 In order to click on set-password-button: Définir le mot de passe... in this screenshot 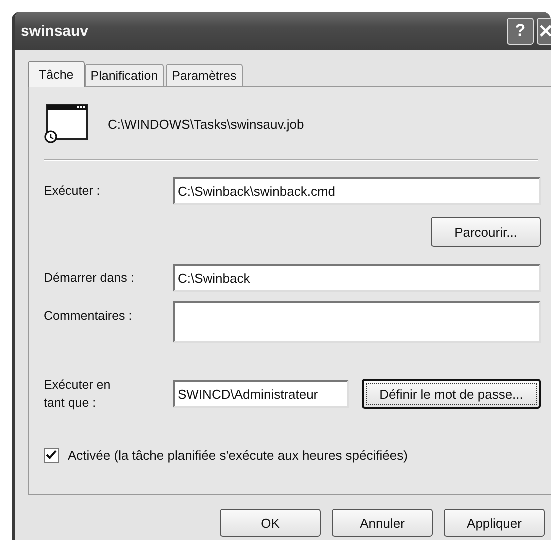, I will do `click(451, 394)`.